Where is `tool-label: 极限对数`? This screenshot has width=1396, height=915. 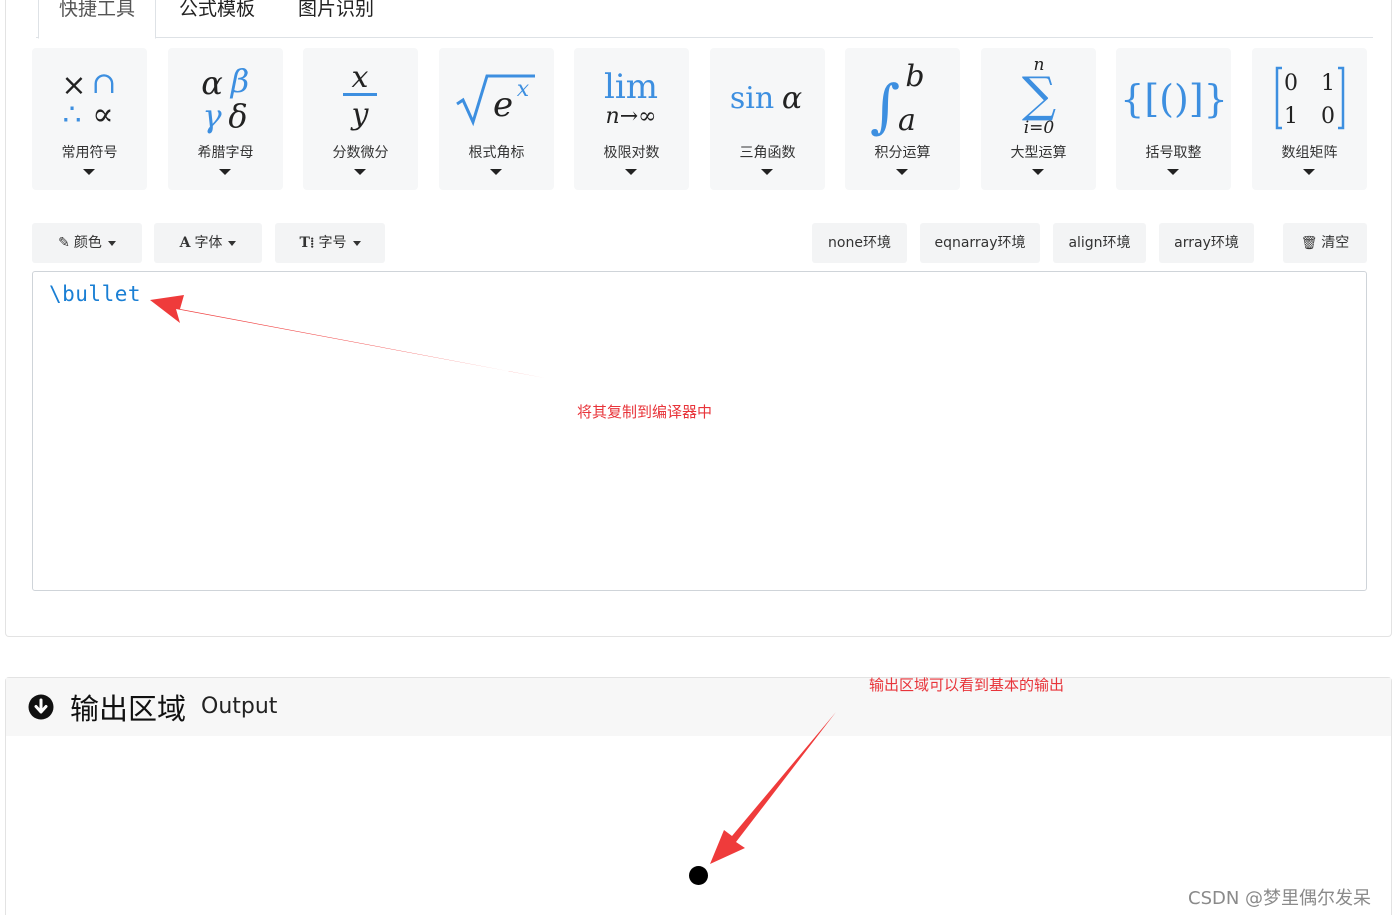 tool-label: 极限对数 is located at coordinates (631, 153).